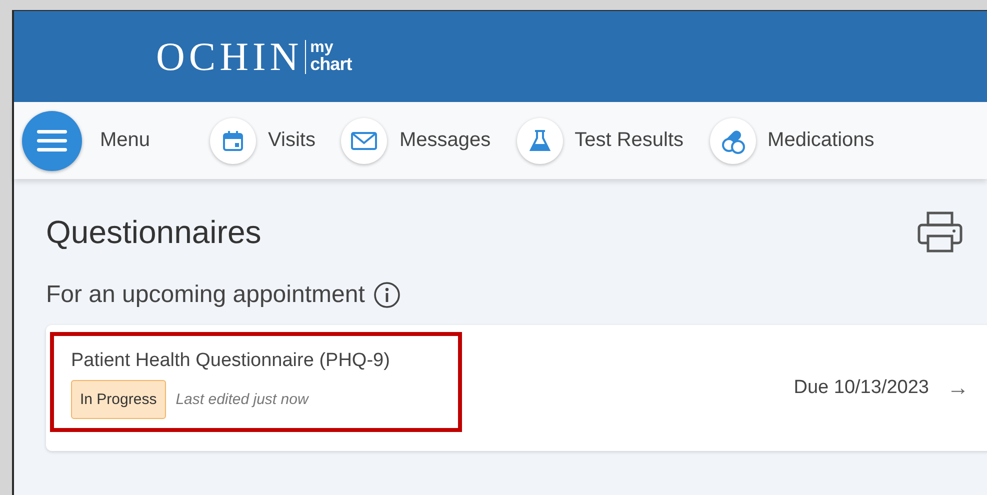 Image resolution: width=987 pixels, height=495 pixels. What do you see at coordinates (364, 141) in the screenshot?
I see `envelope-icon` at bounding box center [364, 141].